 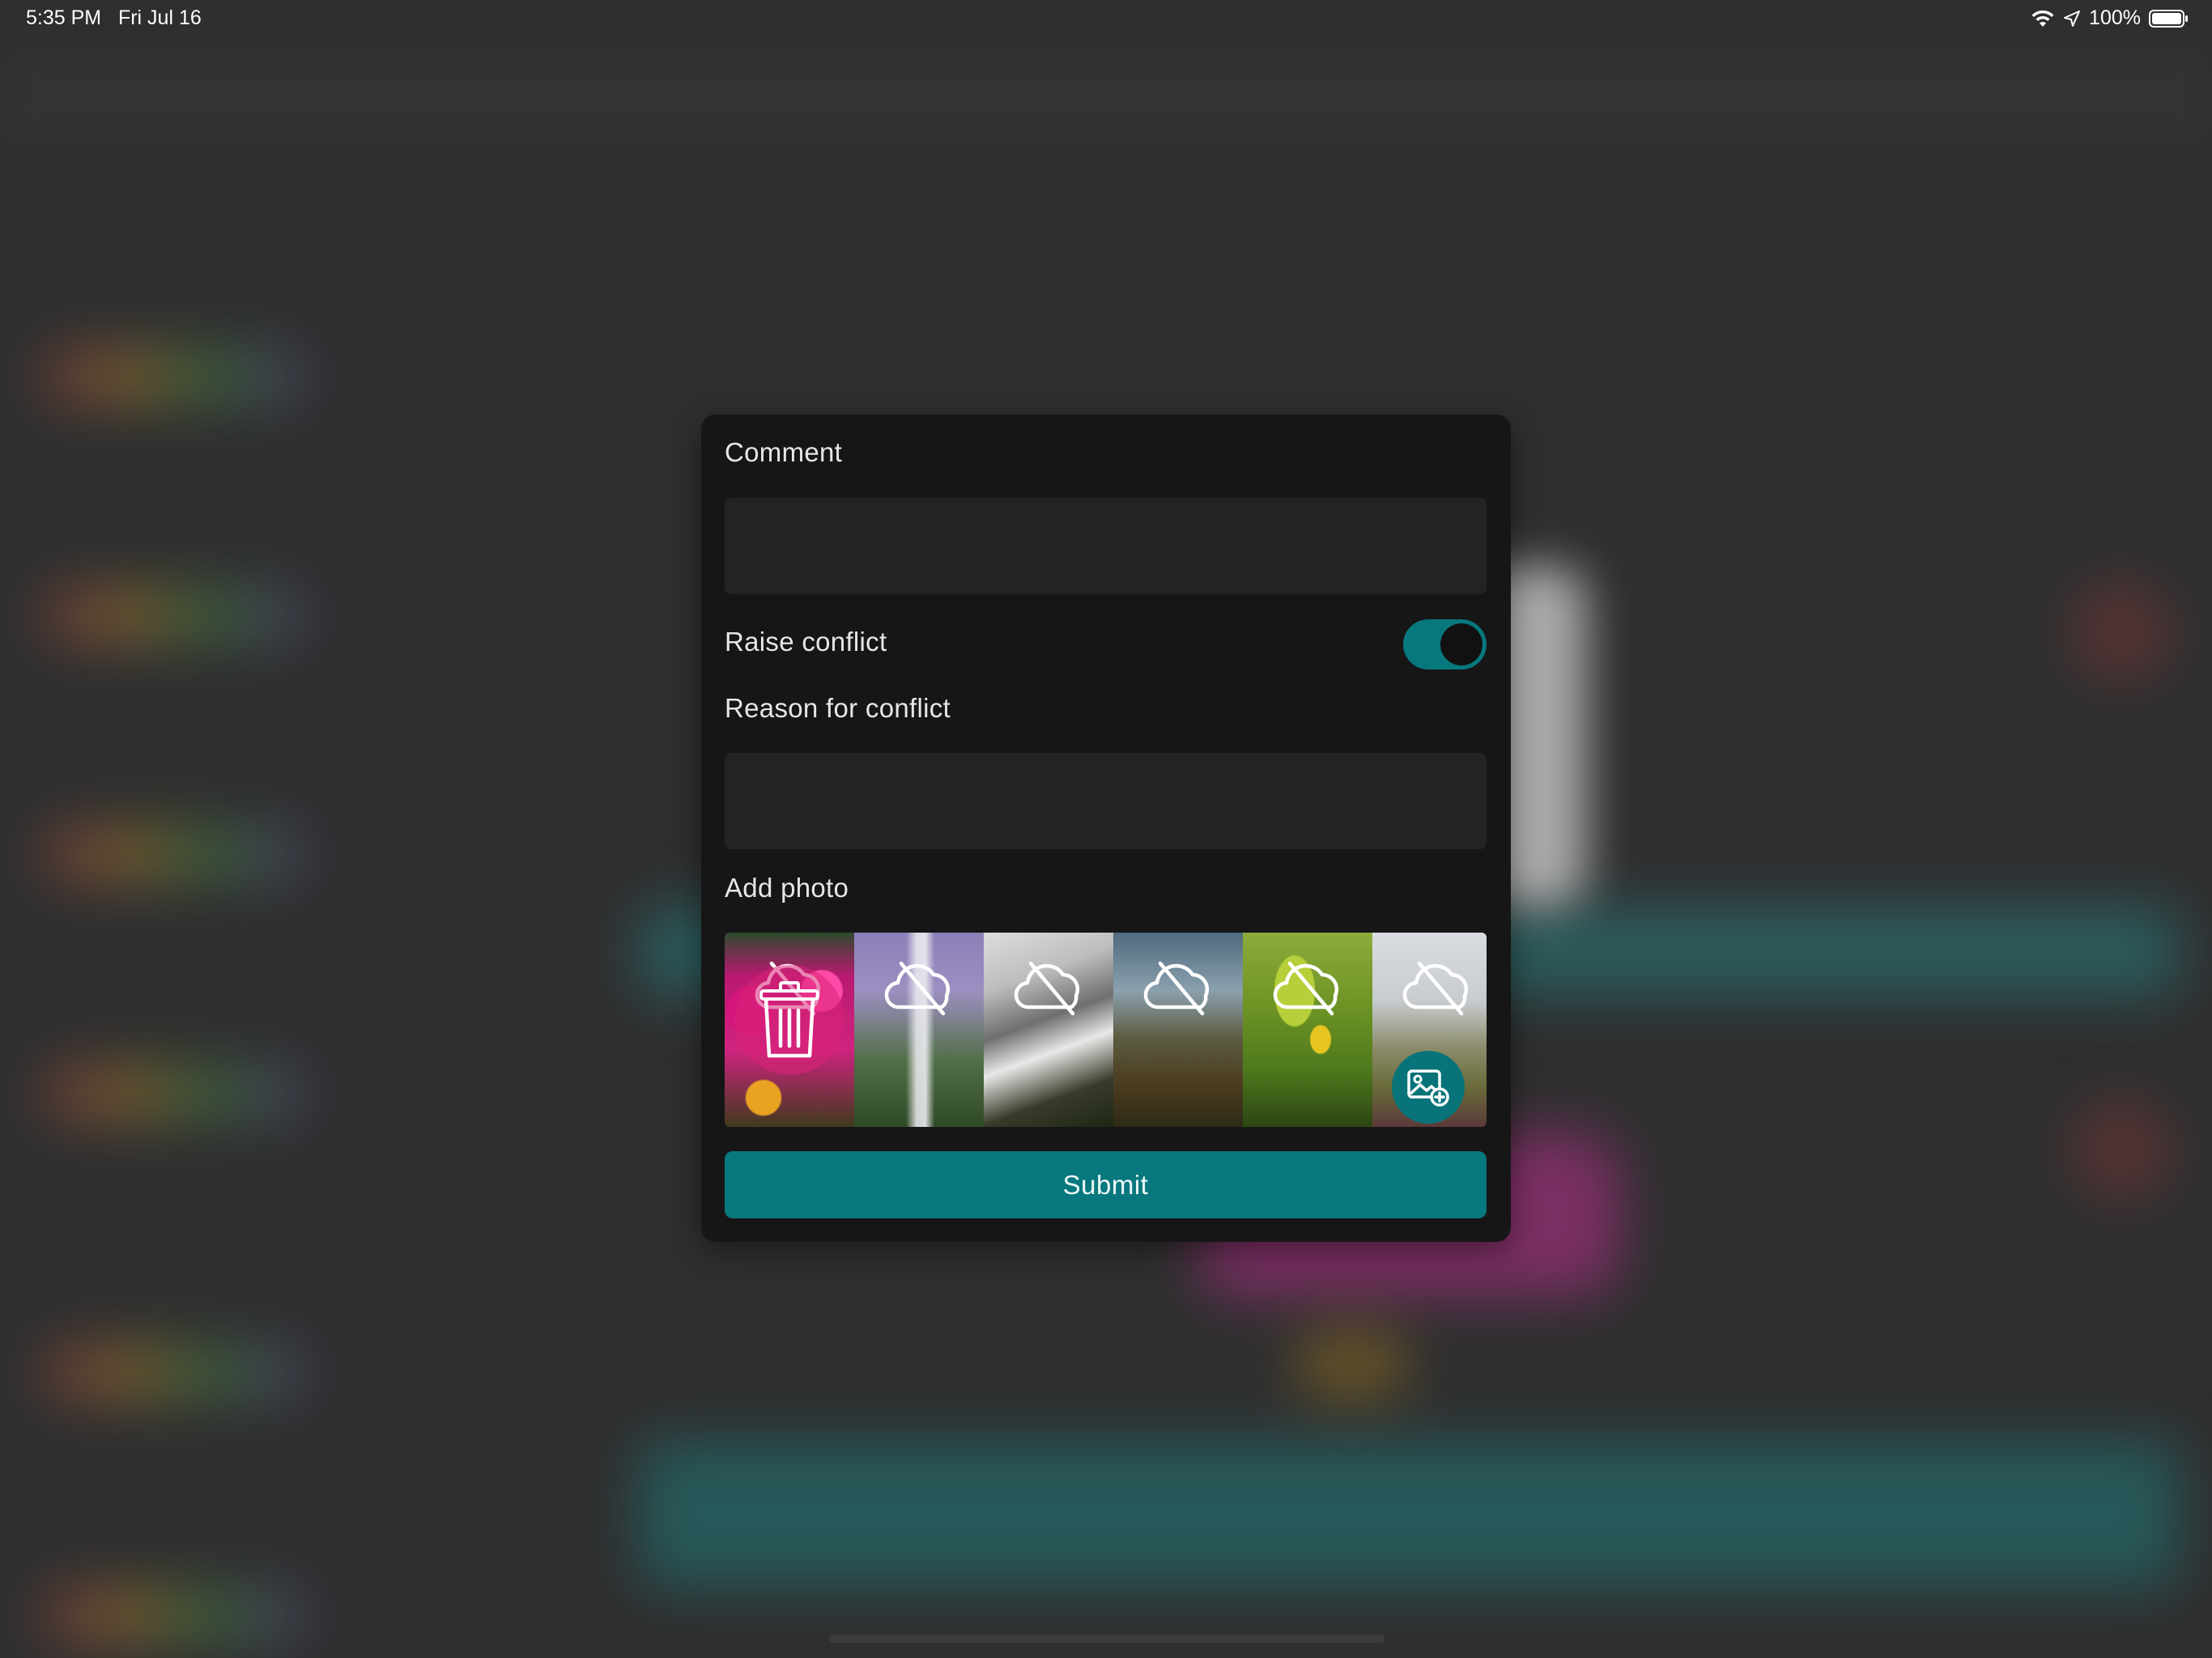 I want to click on wifi-icon, so click(x=2043, y=18).